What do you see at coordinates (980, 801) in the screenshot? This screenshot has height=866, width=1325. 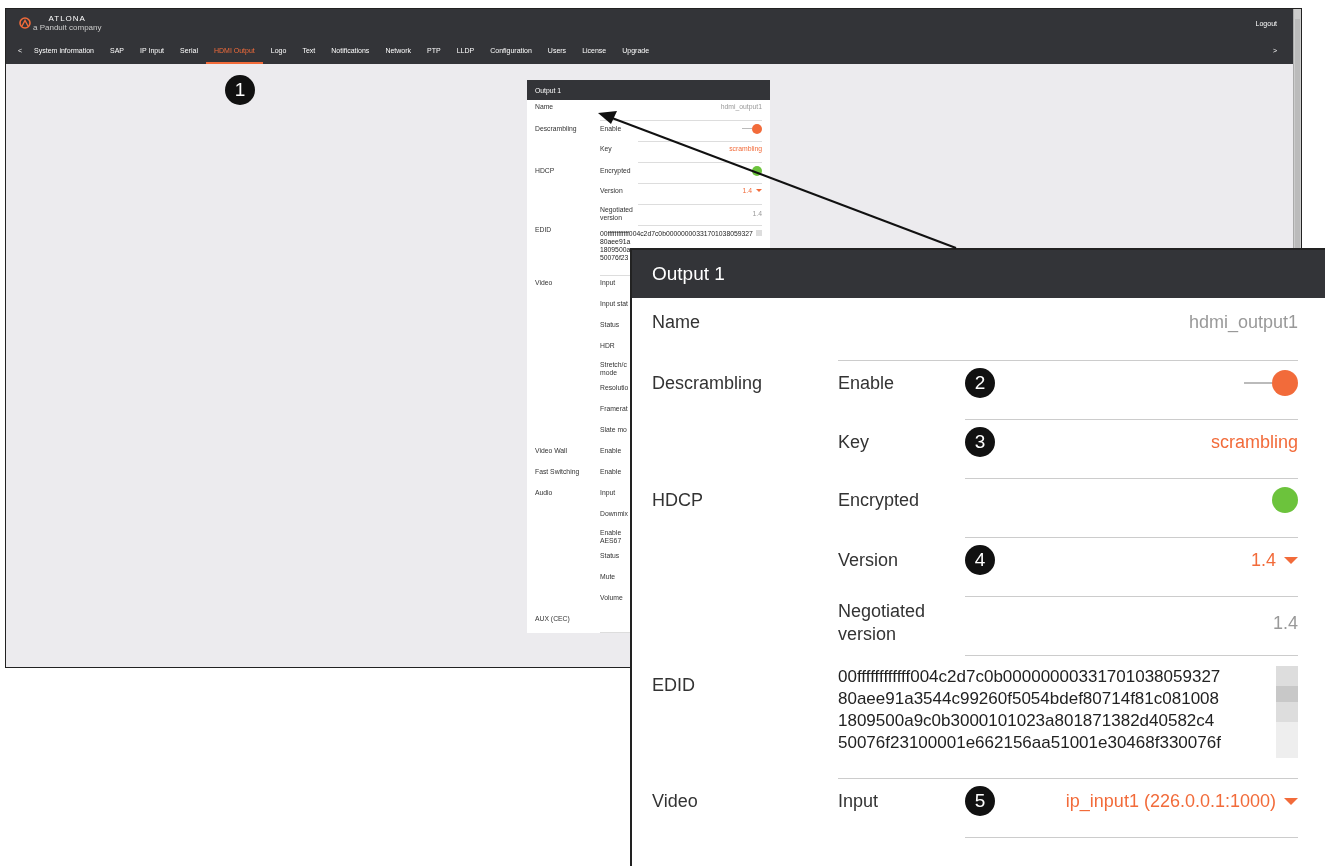 I see `step-badge: 5` at bounding box center [980, 801].